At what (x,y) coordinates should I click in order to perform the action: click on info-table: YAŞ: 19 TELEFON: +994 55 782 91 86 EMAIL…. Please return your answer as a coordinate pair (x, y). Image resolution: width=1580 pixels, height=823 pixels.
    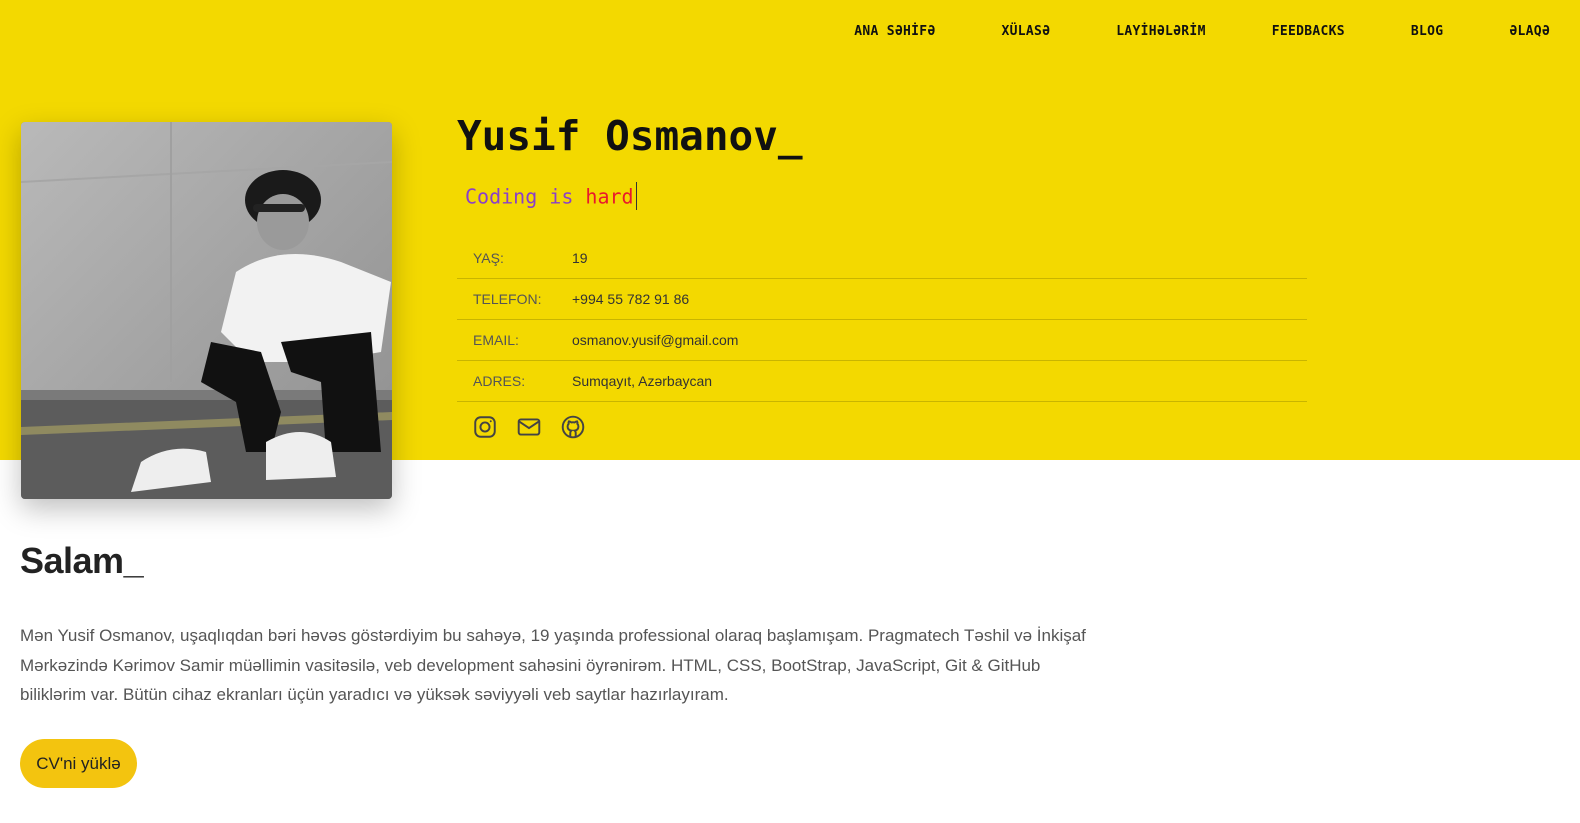
    Looking at the image, I should click on (882, 320).